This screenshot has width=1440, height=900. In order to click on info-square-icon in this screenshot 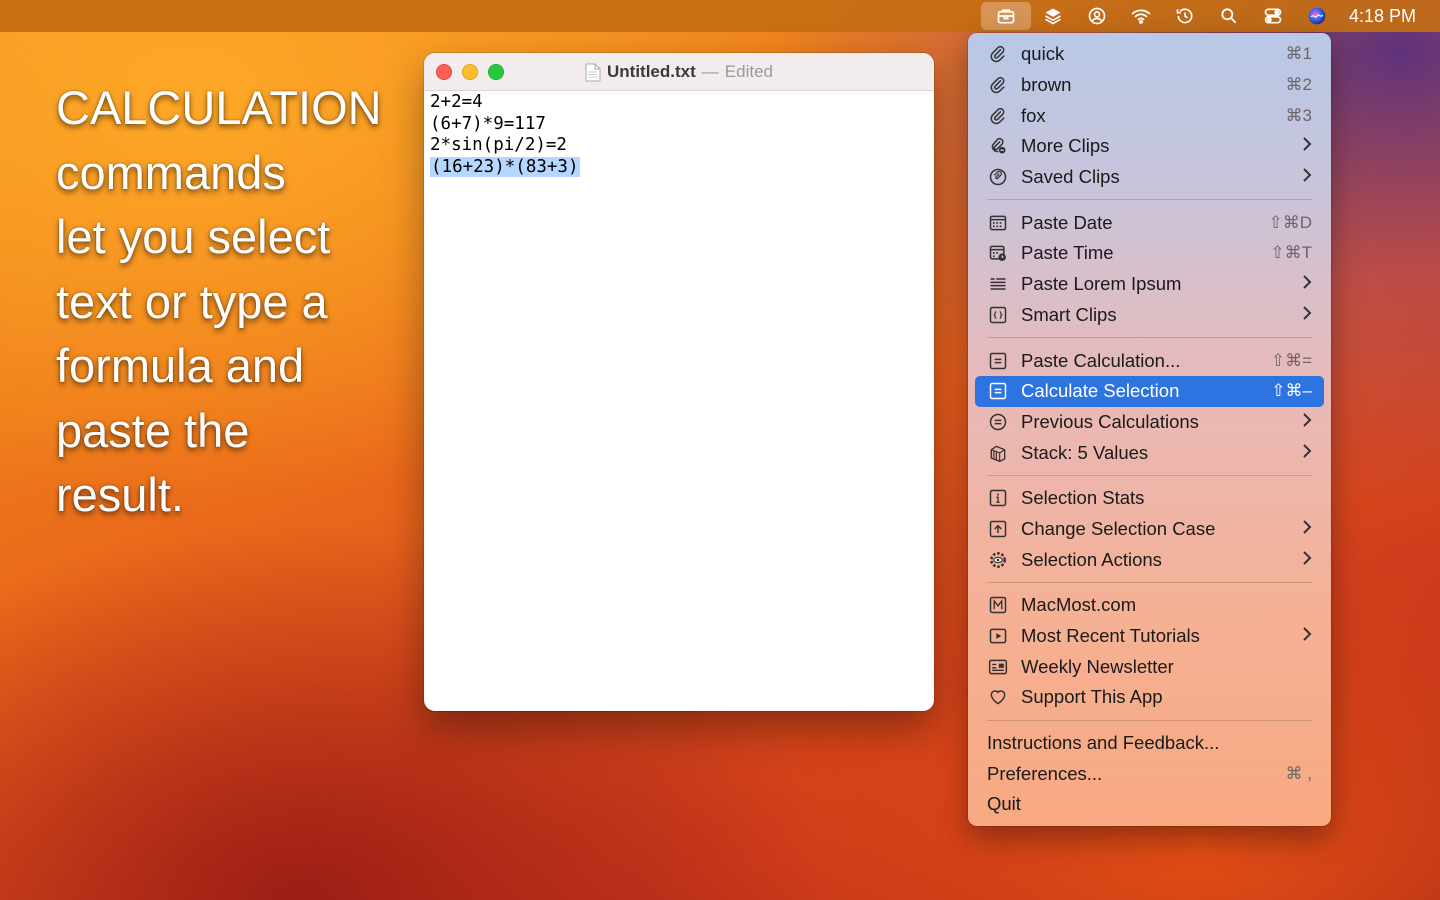, I will do `click(998, 498)`.